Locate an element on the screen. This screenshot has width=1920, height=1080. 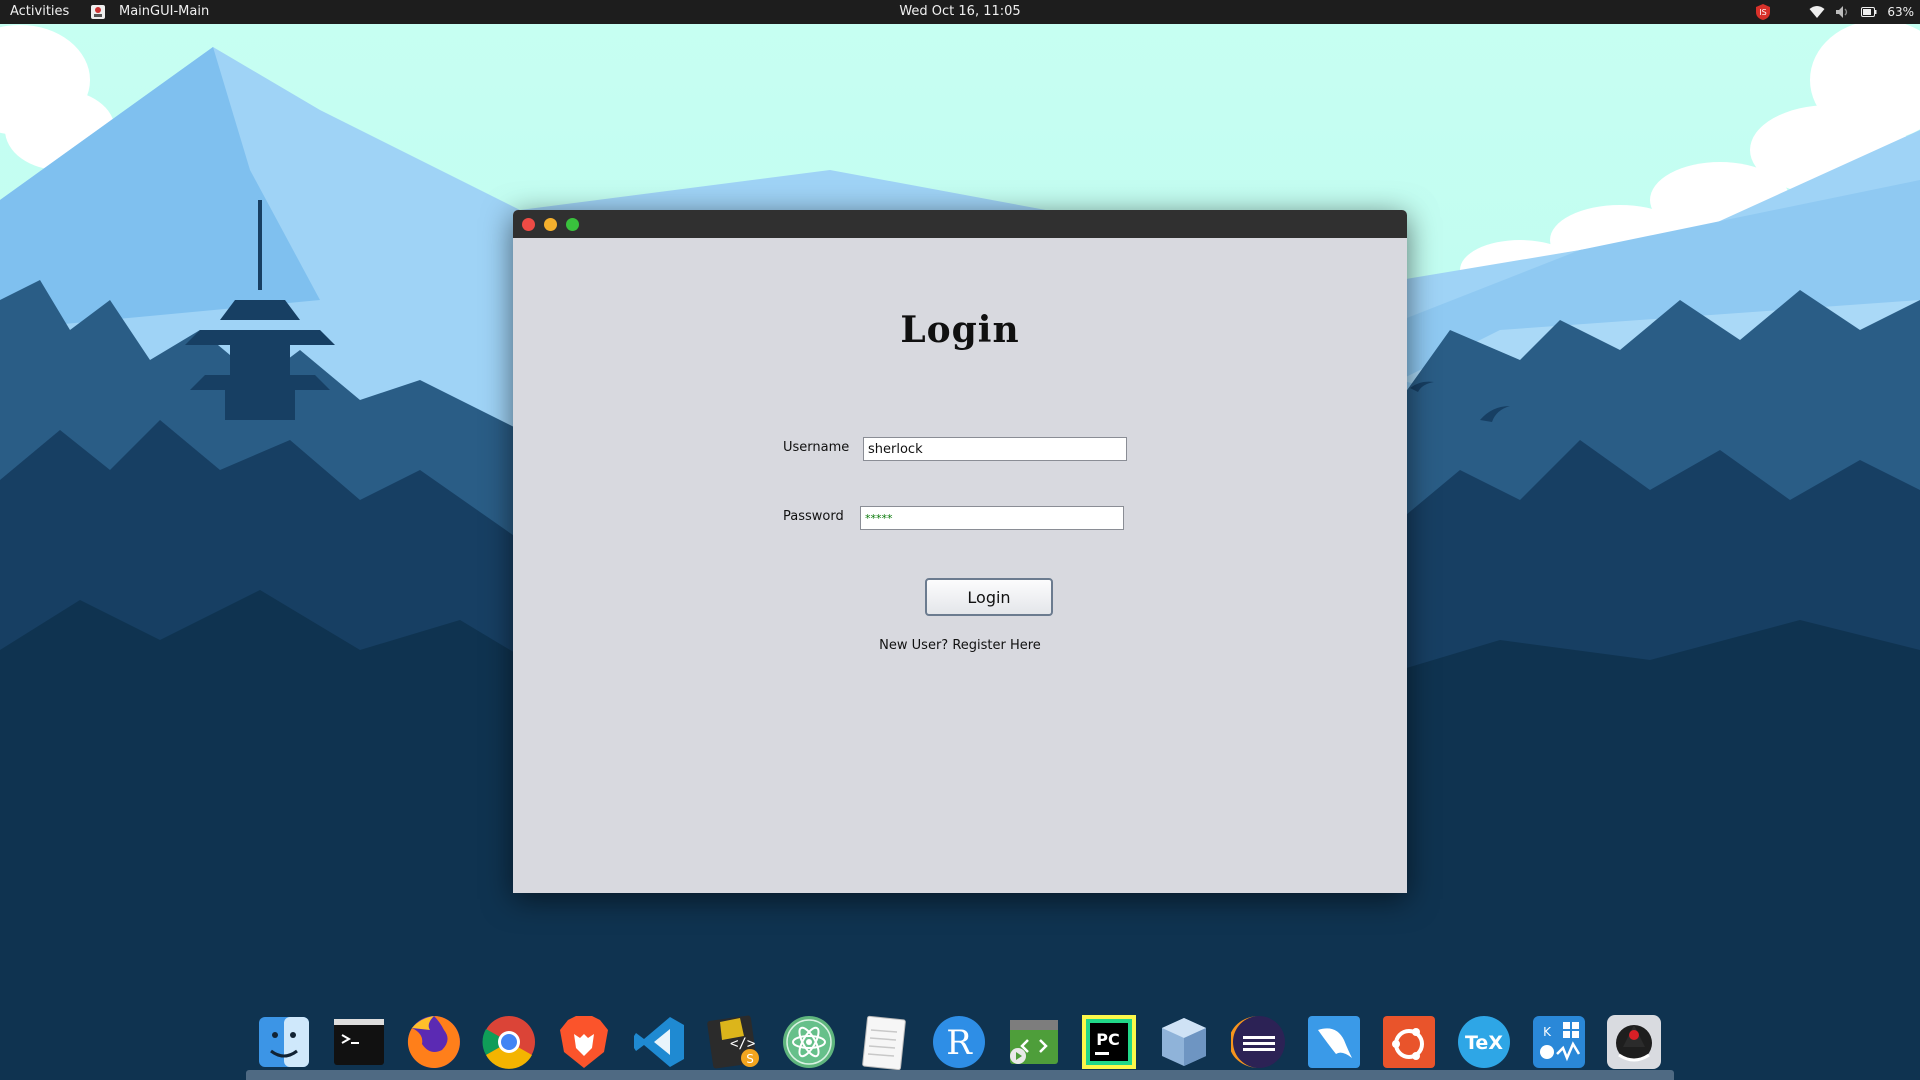
vscode-icon is located at coordinates (658, 1042).